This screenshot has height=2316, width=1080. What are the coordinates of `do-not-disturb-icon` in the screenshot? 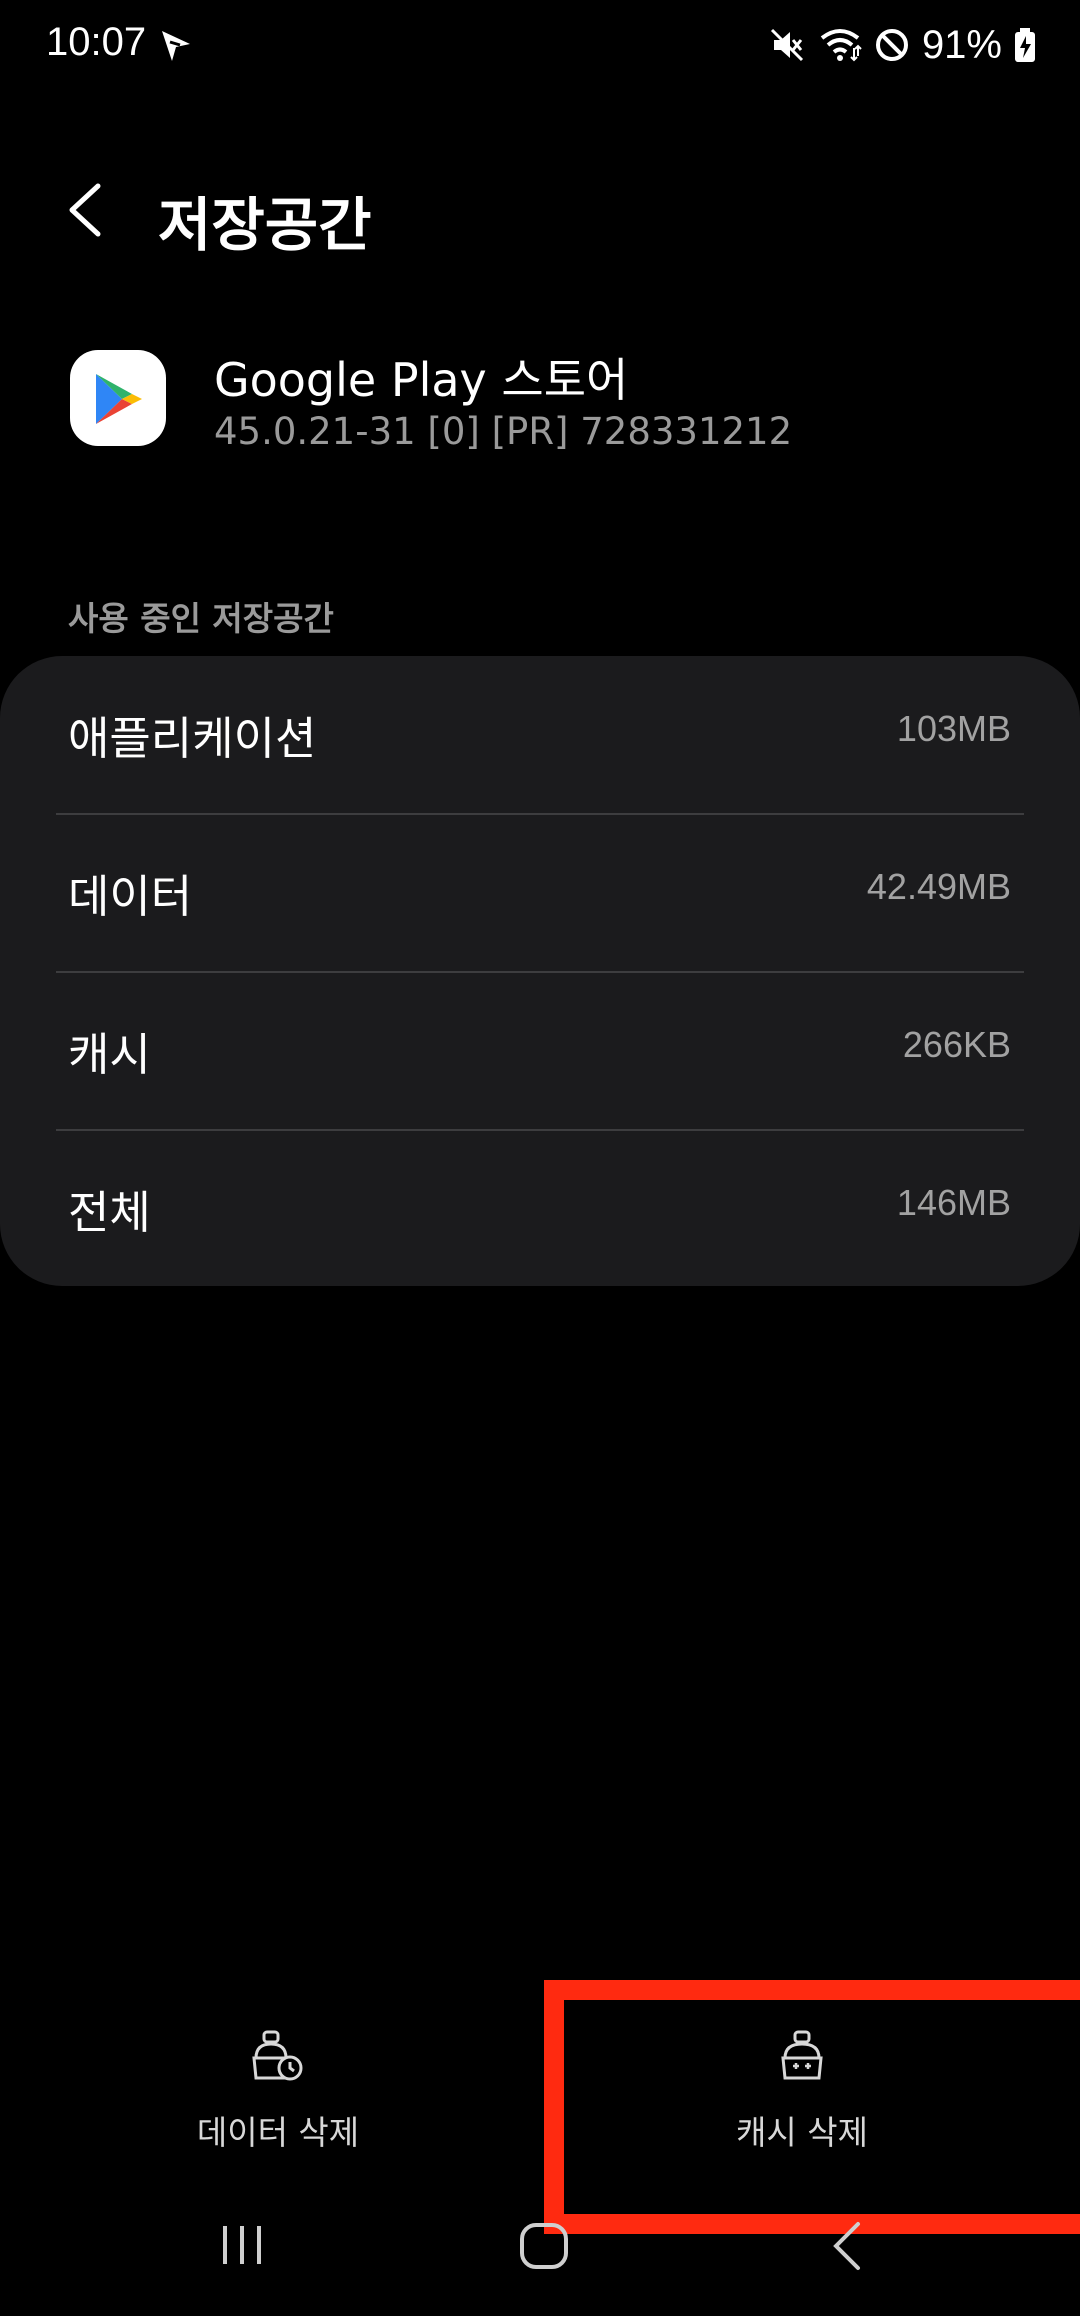 It's located at (892, 45).